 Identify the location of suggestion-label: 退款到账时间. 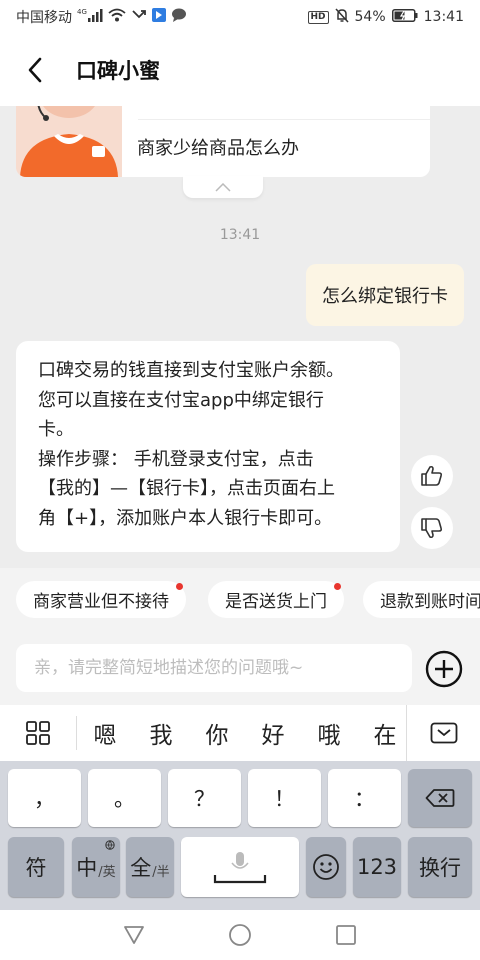
(430, 602).